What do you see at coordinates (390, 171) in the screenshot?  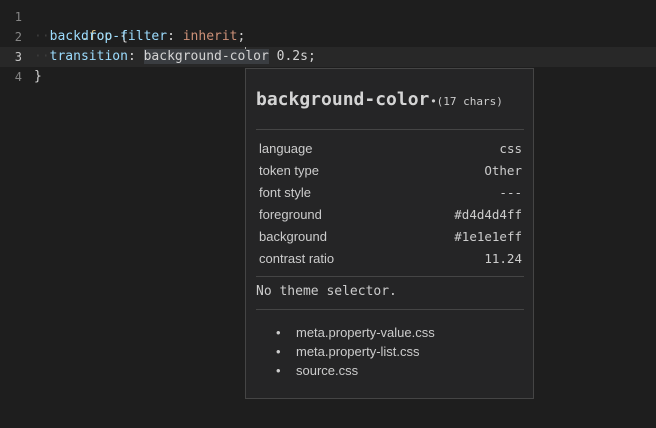 I see `property-row-token-type: token type Other` at bounding box center [390, 171].